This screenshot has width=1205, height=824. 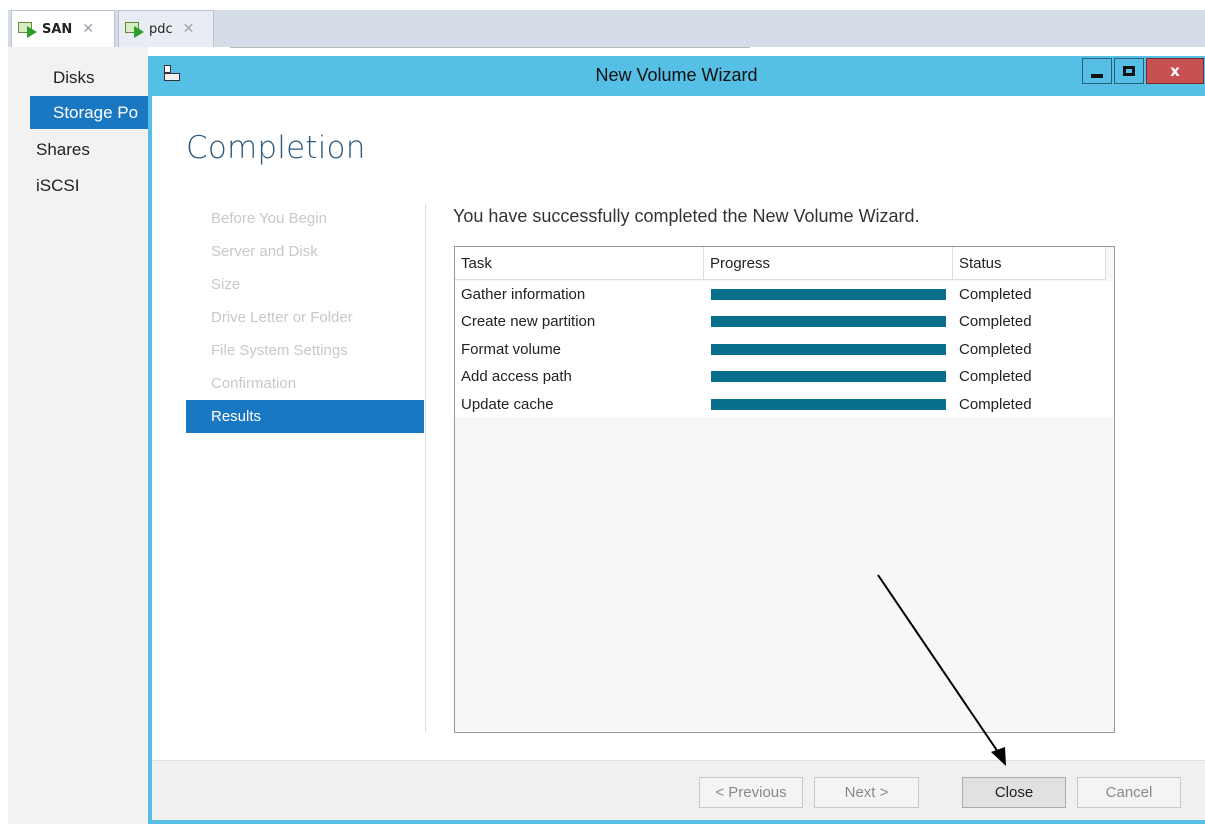 What do you see at coordinates (828, 263) in the screenshot?
I see `column-header-progress: Progress` at bounding box center [828, 263].